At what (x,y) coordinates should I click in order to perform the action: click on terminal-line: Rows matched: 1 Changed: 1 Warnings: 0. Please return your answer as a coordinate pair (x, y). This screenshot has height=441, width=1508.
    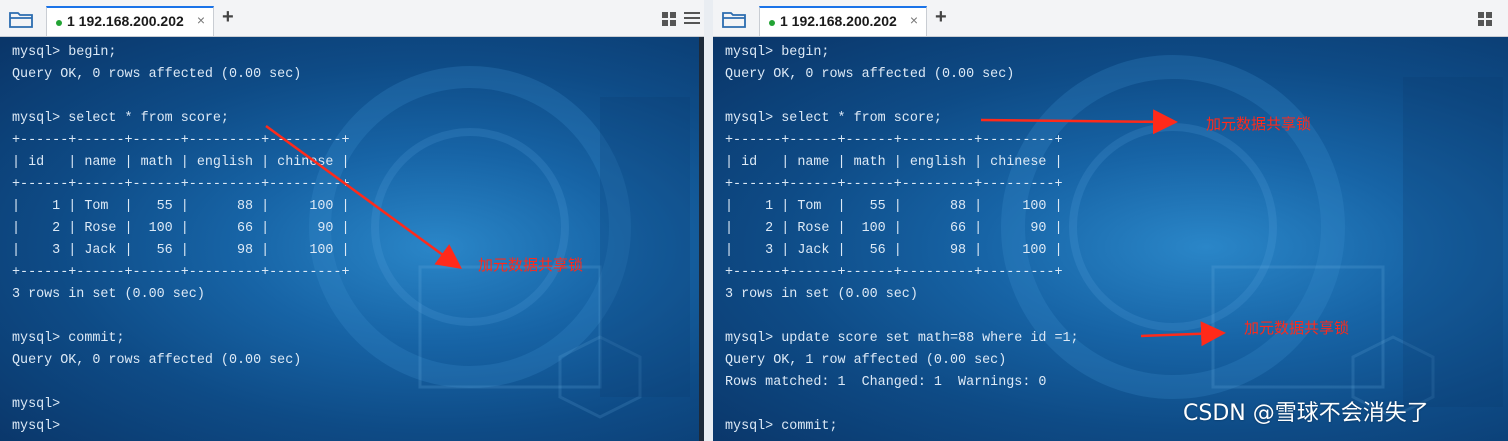
    Looking at the image, I should click on (886, 382).